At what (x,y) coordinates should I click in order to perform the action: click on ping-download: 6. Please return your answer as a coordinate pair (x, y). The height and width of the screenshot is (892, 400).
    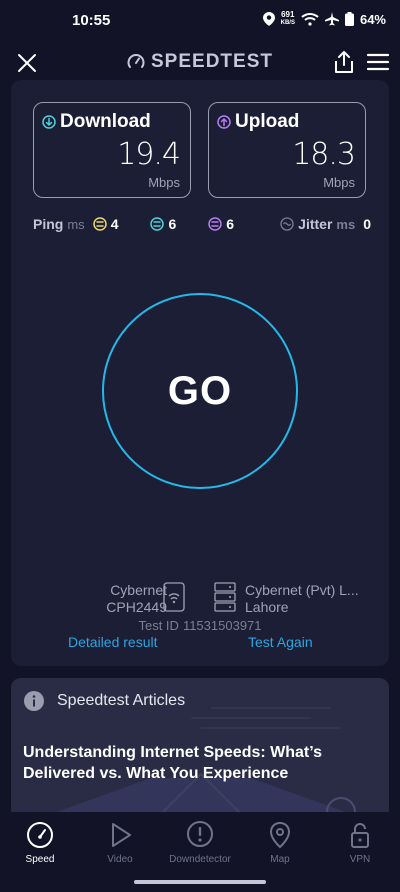
    Looking at the image, I should click on (163, 224).